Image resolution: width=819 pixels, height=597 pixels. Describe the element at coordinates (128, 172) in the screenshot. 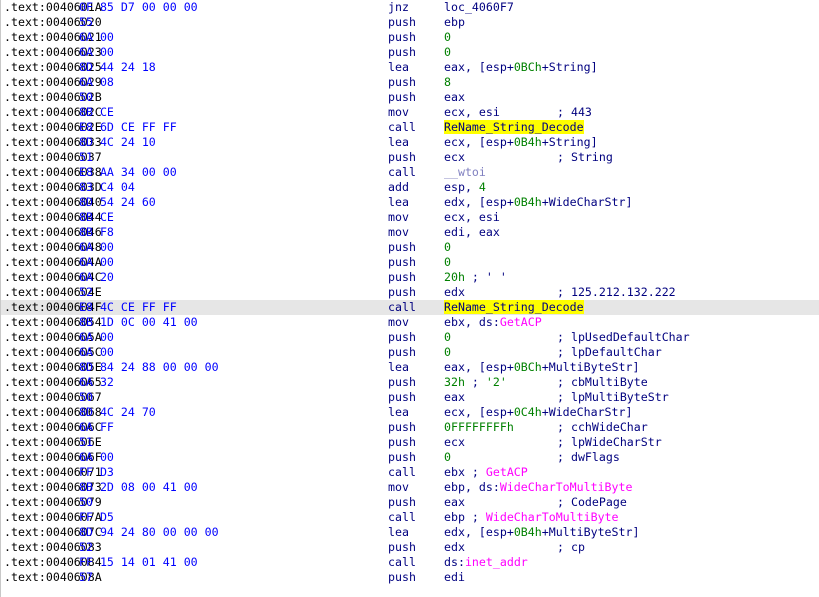

I see `opcode-bytes: E8 AA 34 00 00` at that location.